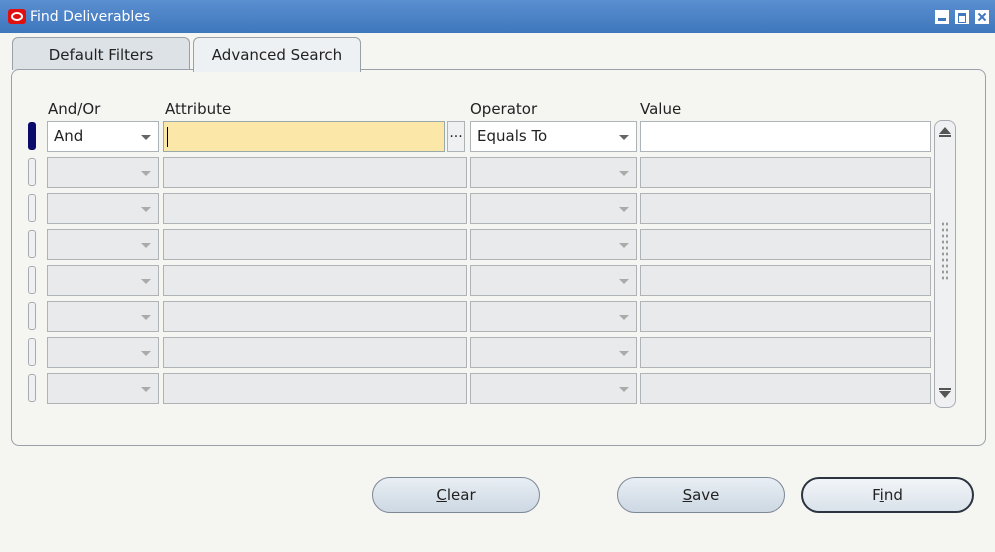  Describe the element at coordinates (456, 495) in the screenshot. I see `clear-button: Clear` at that location.